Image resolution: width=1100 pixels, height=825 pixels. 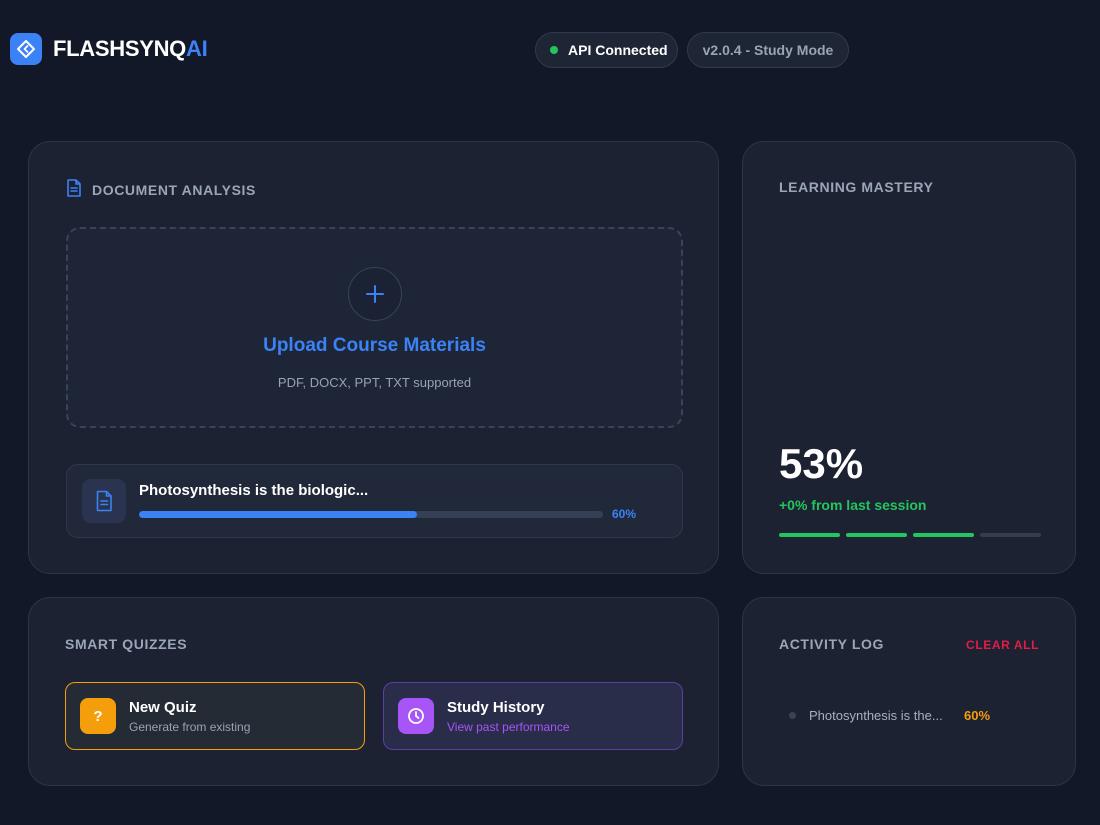 I want to click on api-status-badge: API Connected, so click(x=606, y=50).